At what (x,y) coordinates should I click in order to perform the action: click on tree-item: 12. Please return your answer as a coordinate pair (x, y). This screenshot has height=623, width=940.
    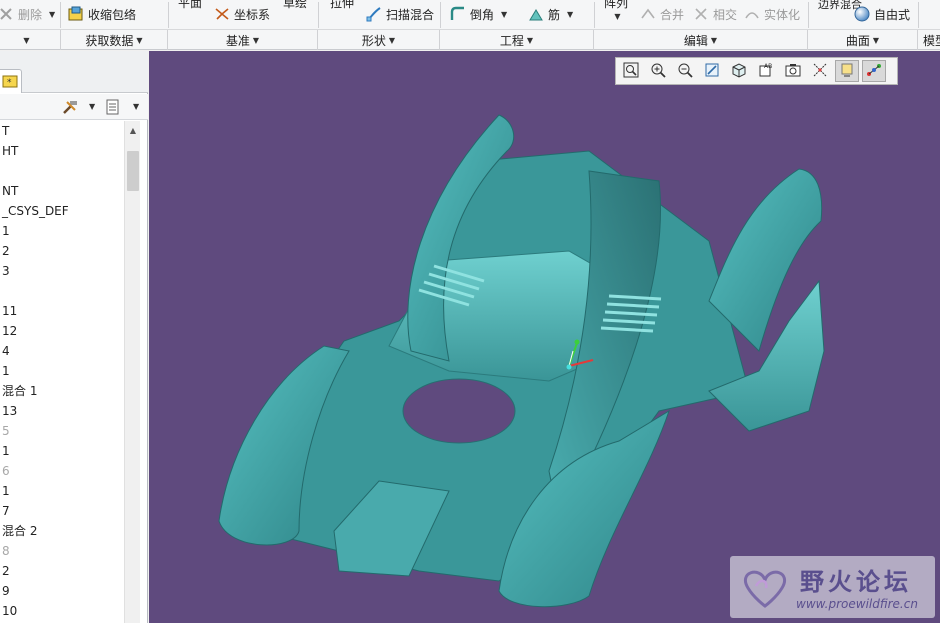
    Looking at the image, I should click on (62, 331).